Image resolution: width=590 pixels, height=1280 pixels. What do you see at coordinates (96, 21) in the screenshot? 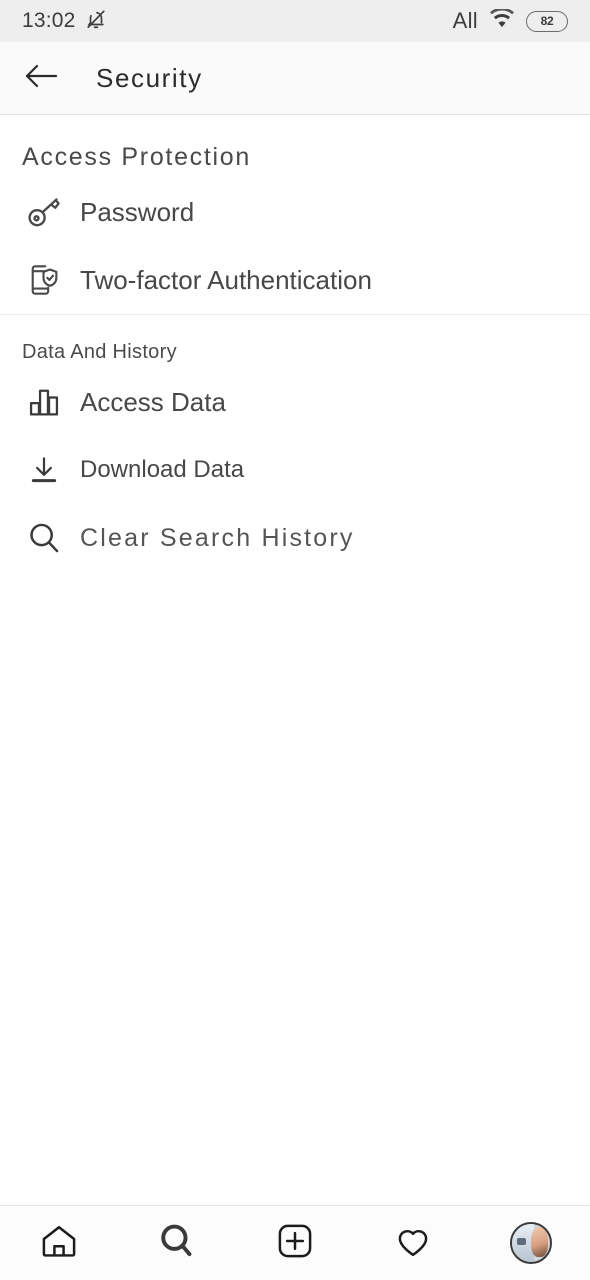
I see `bell-muted-icon` at bounding box center [96, 21].